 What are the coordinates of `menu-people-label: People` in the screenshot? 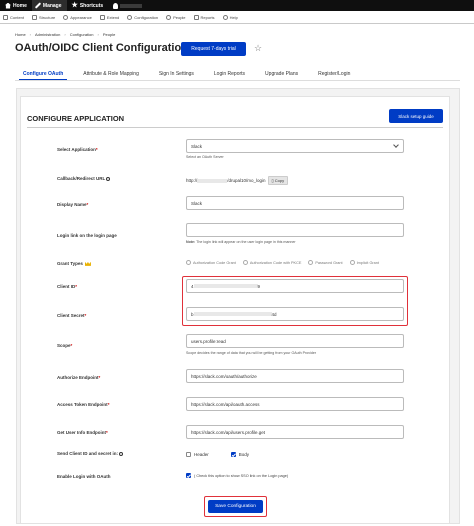 It's located at (179, 17).